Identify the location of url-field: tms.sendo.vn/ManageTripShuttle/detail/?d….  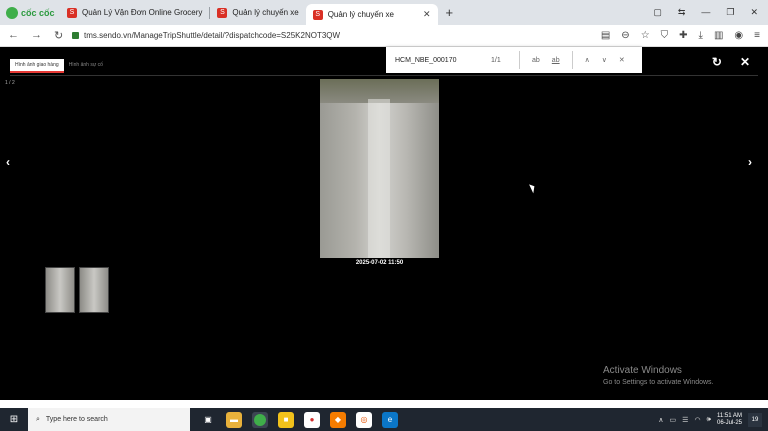
(206, 35).